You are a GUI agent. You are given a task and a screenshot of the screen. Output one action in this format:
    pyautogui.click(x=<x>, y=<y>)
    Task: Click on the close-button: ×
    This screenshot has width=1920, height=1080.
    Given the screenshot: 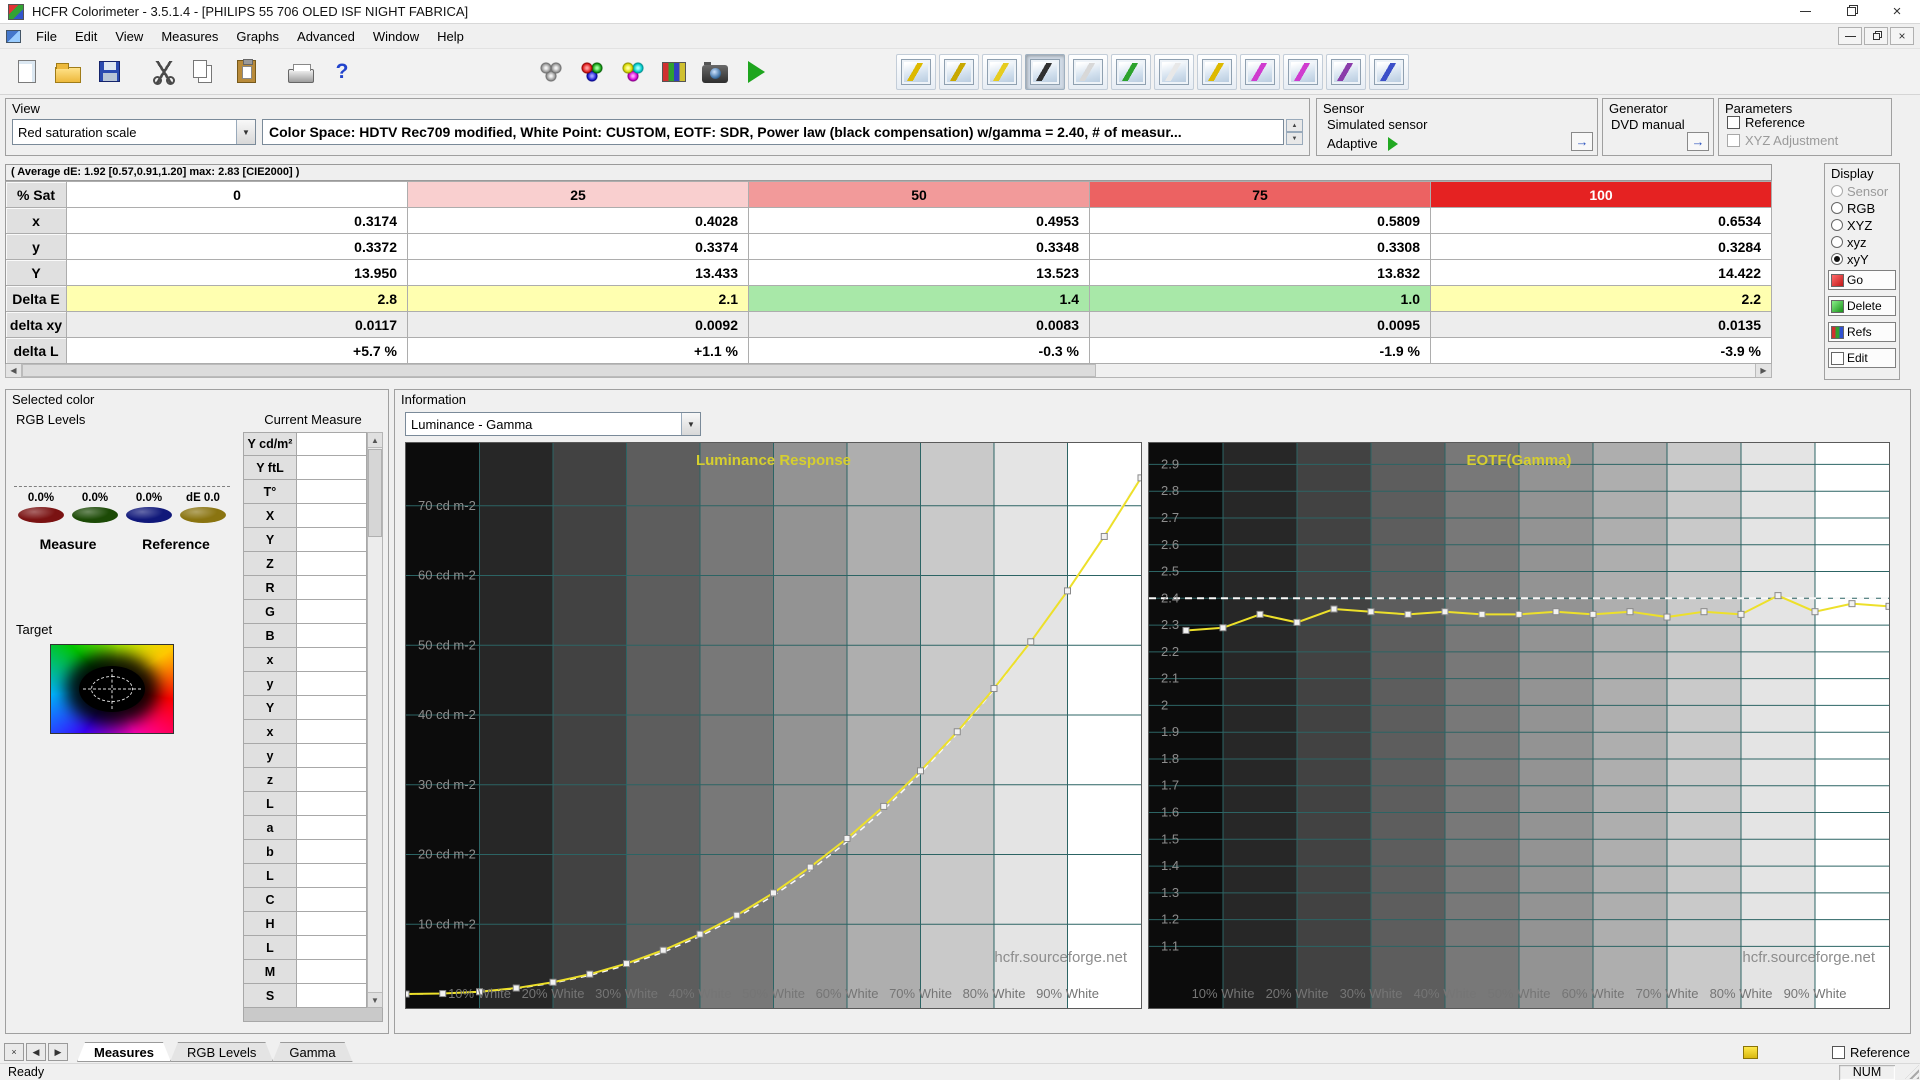 What is the action you would take?
    pyautogui.click(x=1897, y=11)
    